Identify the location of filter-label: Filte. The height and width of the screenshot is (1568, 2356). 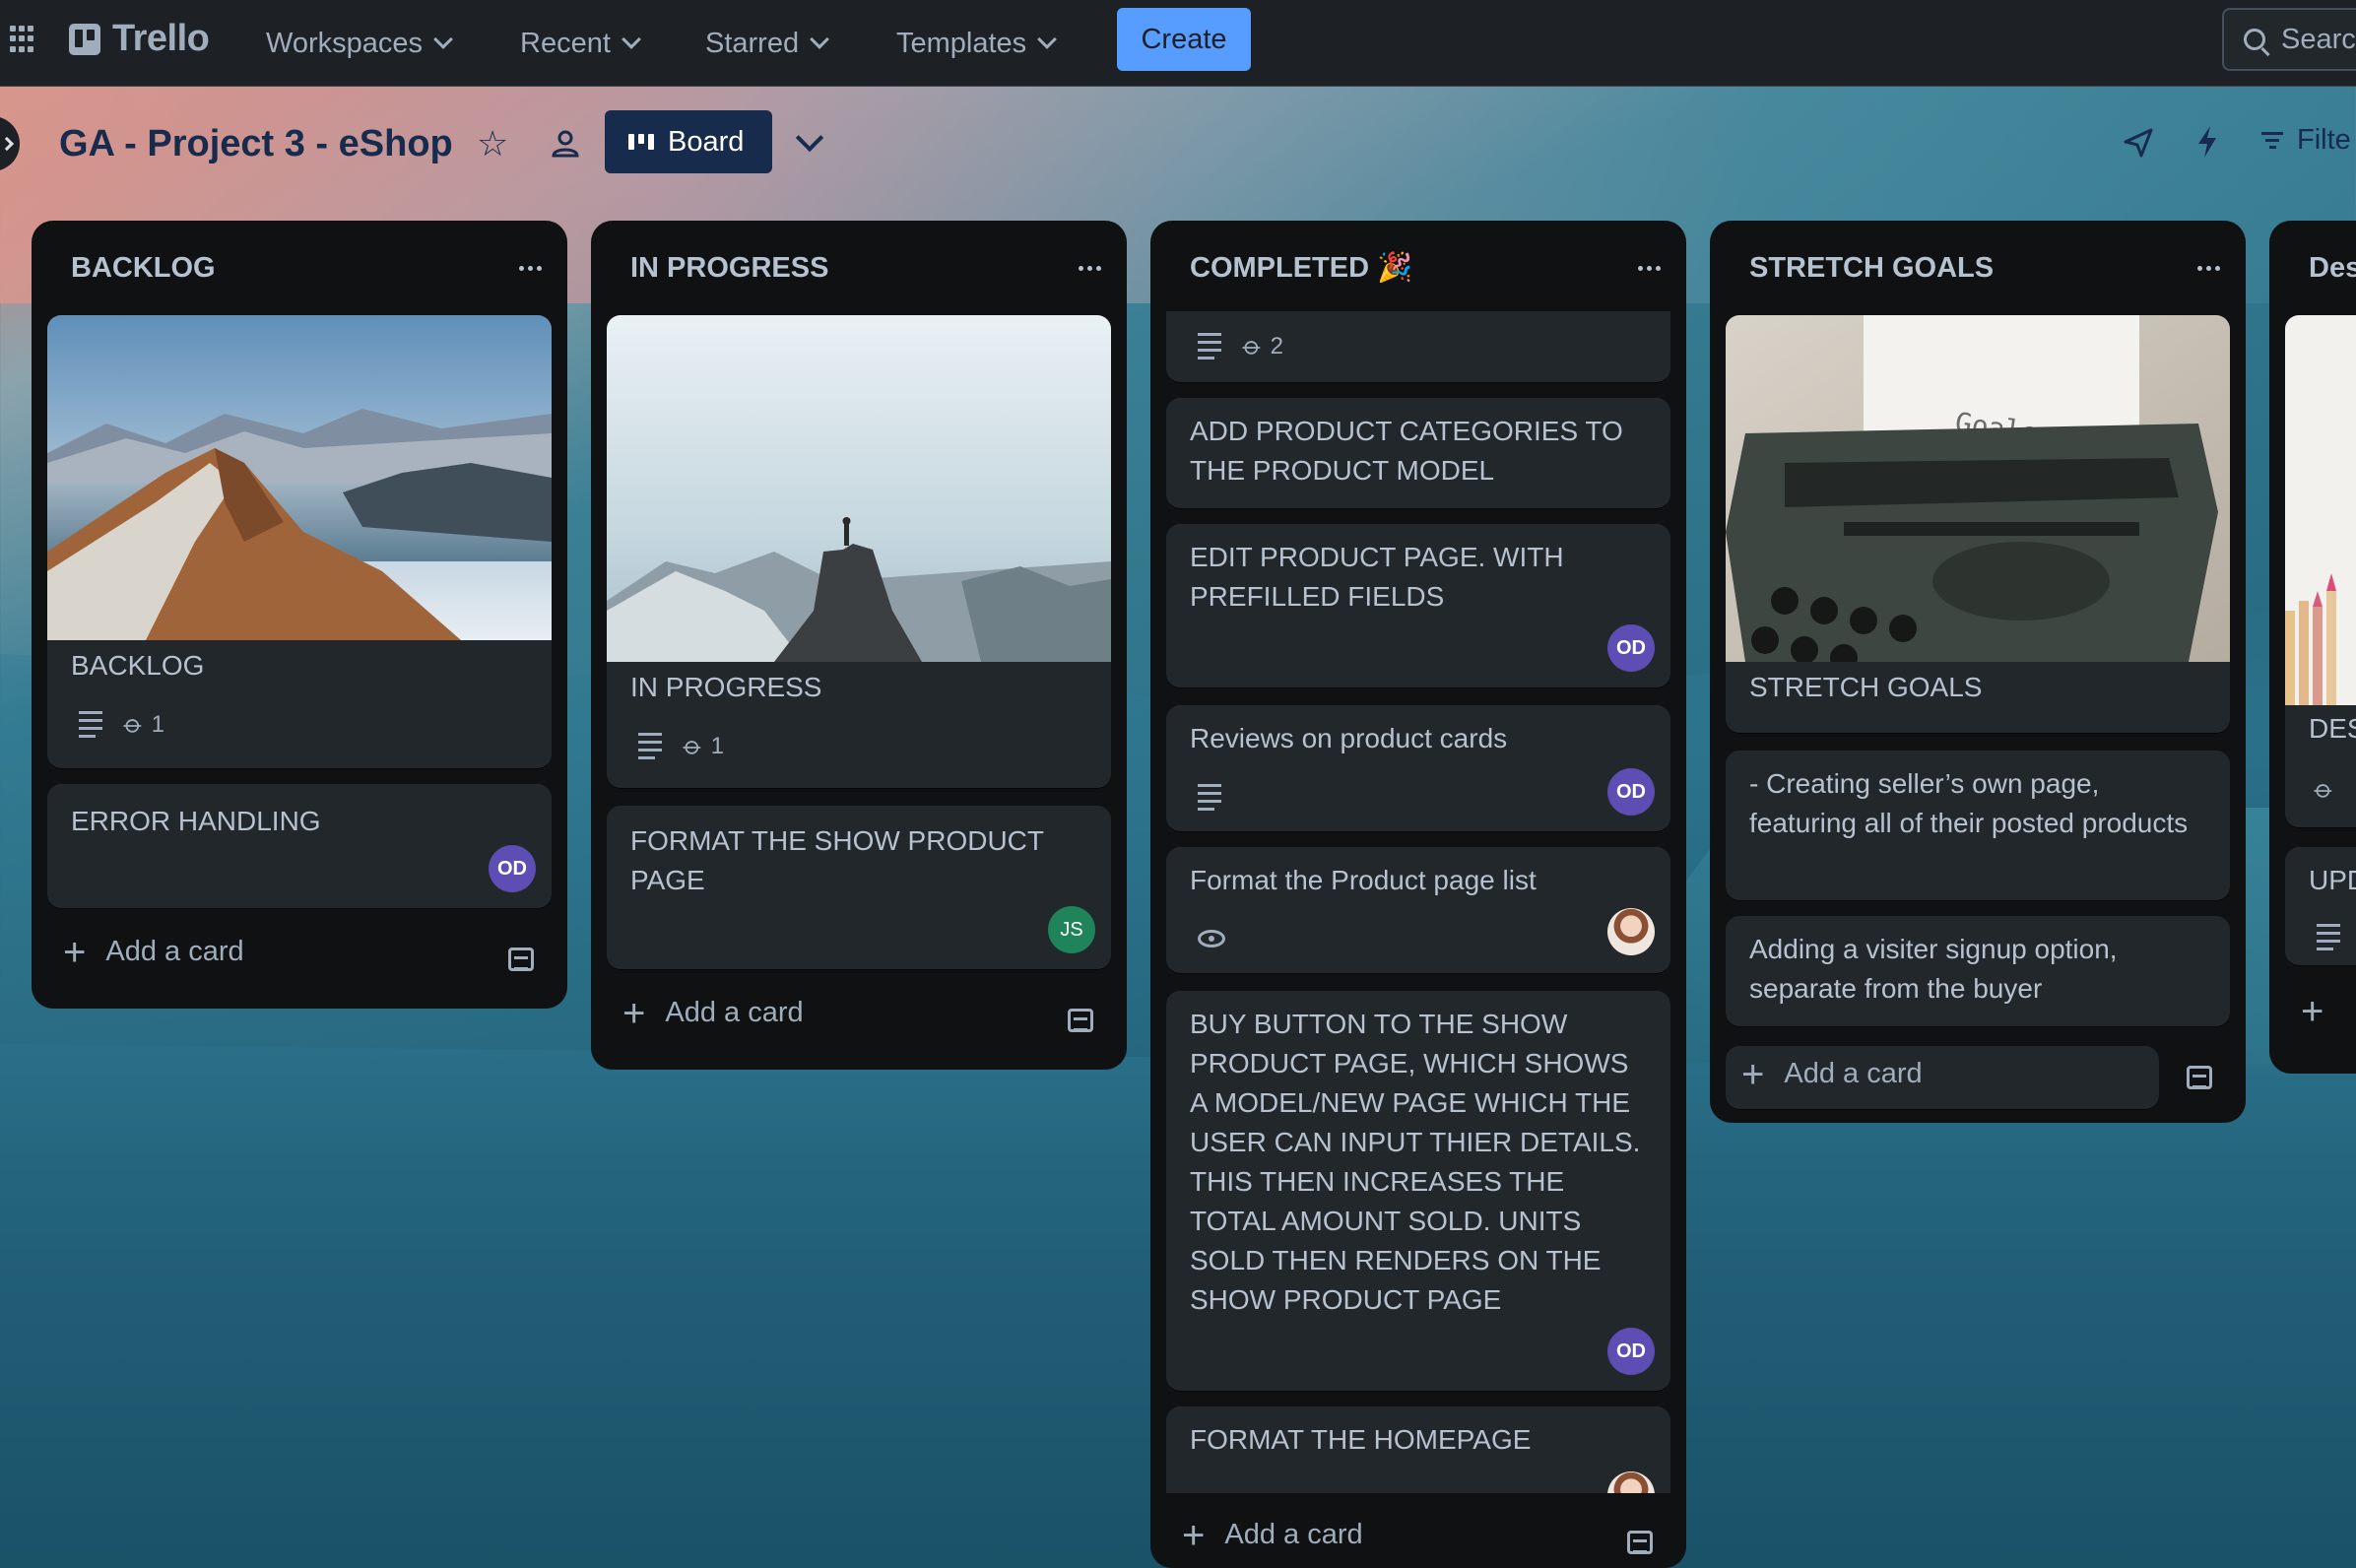
(2324, 140).